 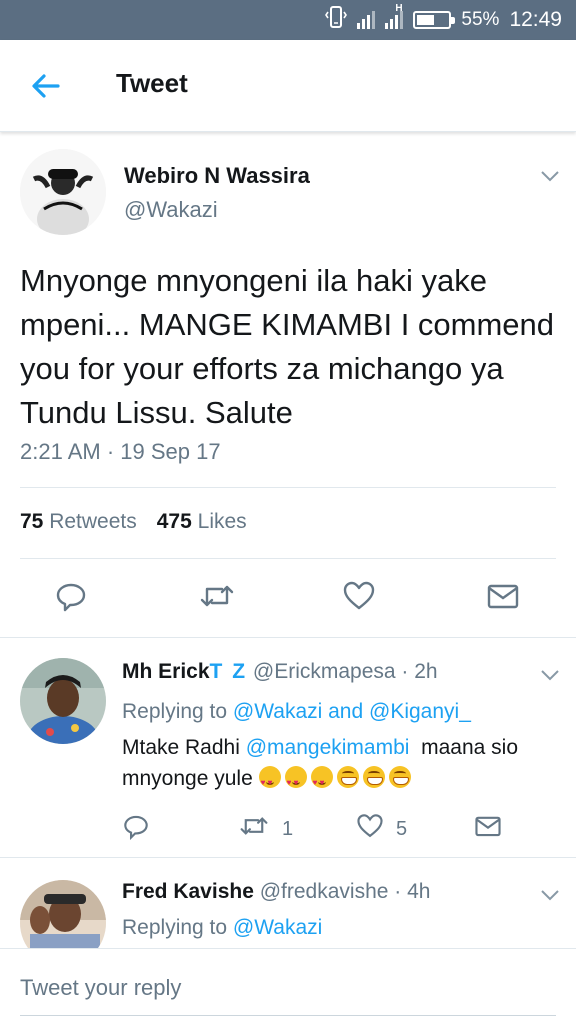 I want to click on reply-author-name: Fred Kavishe, so click(x=188, y=891).